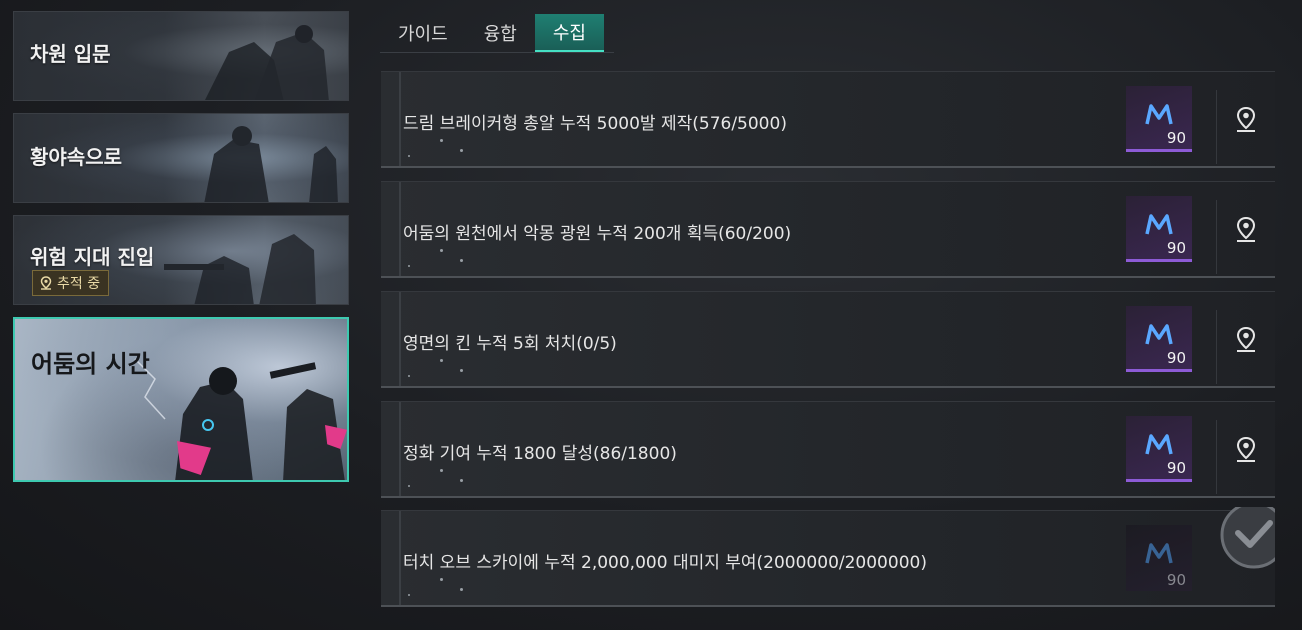 This screenshot has height=630, width=1302. What do you see at coordinates (181, 56) in the screenshot?
I see `chapter-card-1: 차원 입문` at bounding box center [181, 56].